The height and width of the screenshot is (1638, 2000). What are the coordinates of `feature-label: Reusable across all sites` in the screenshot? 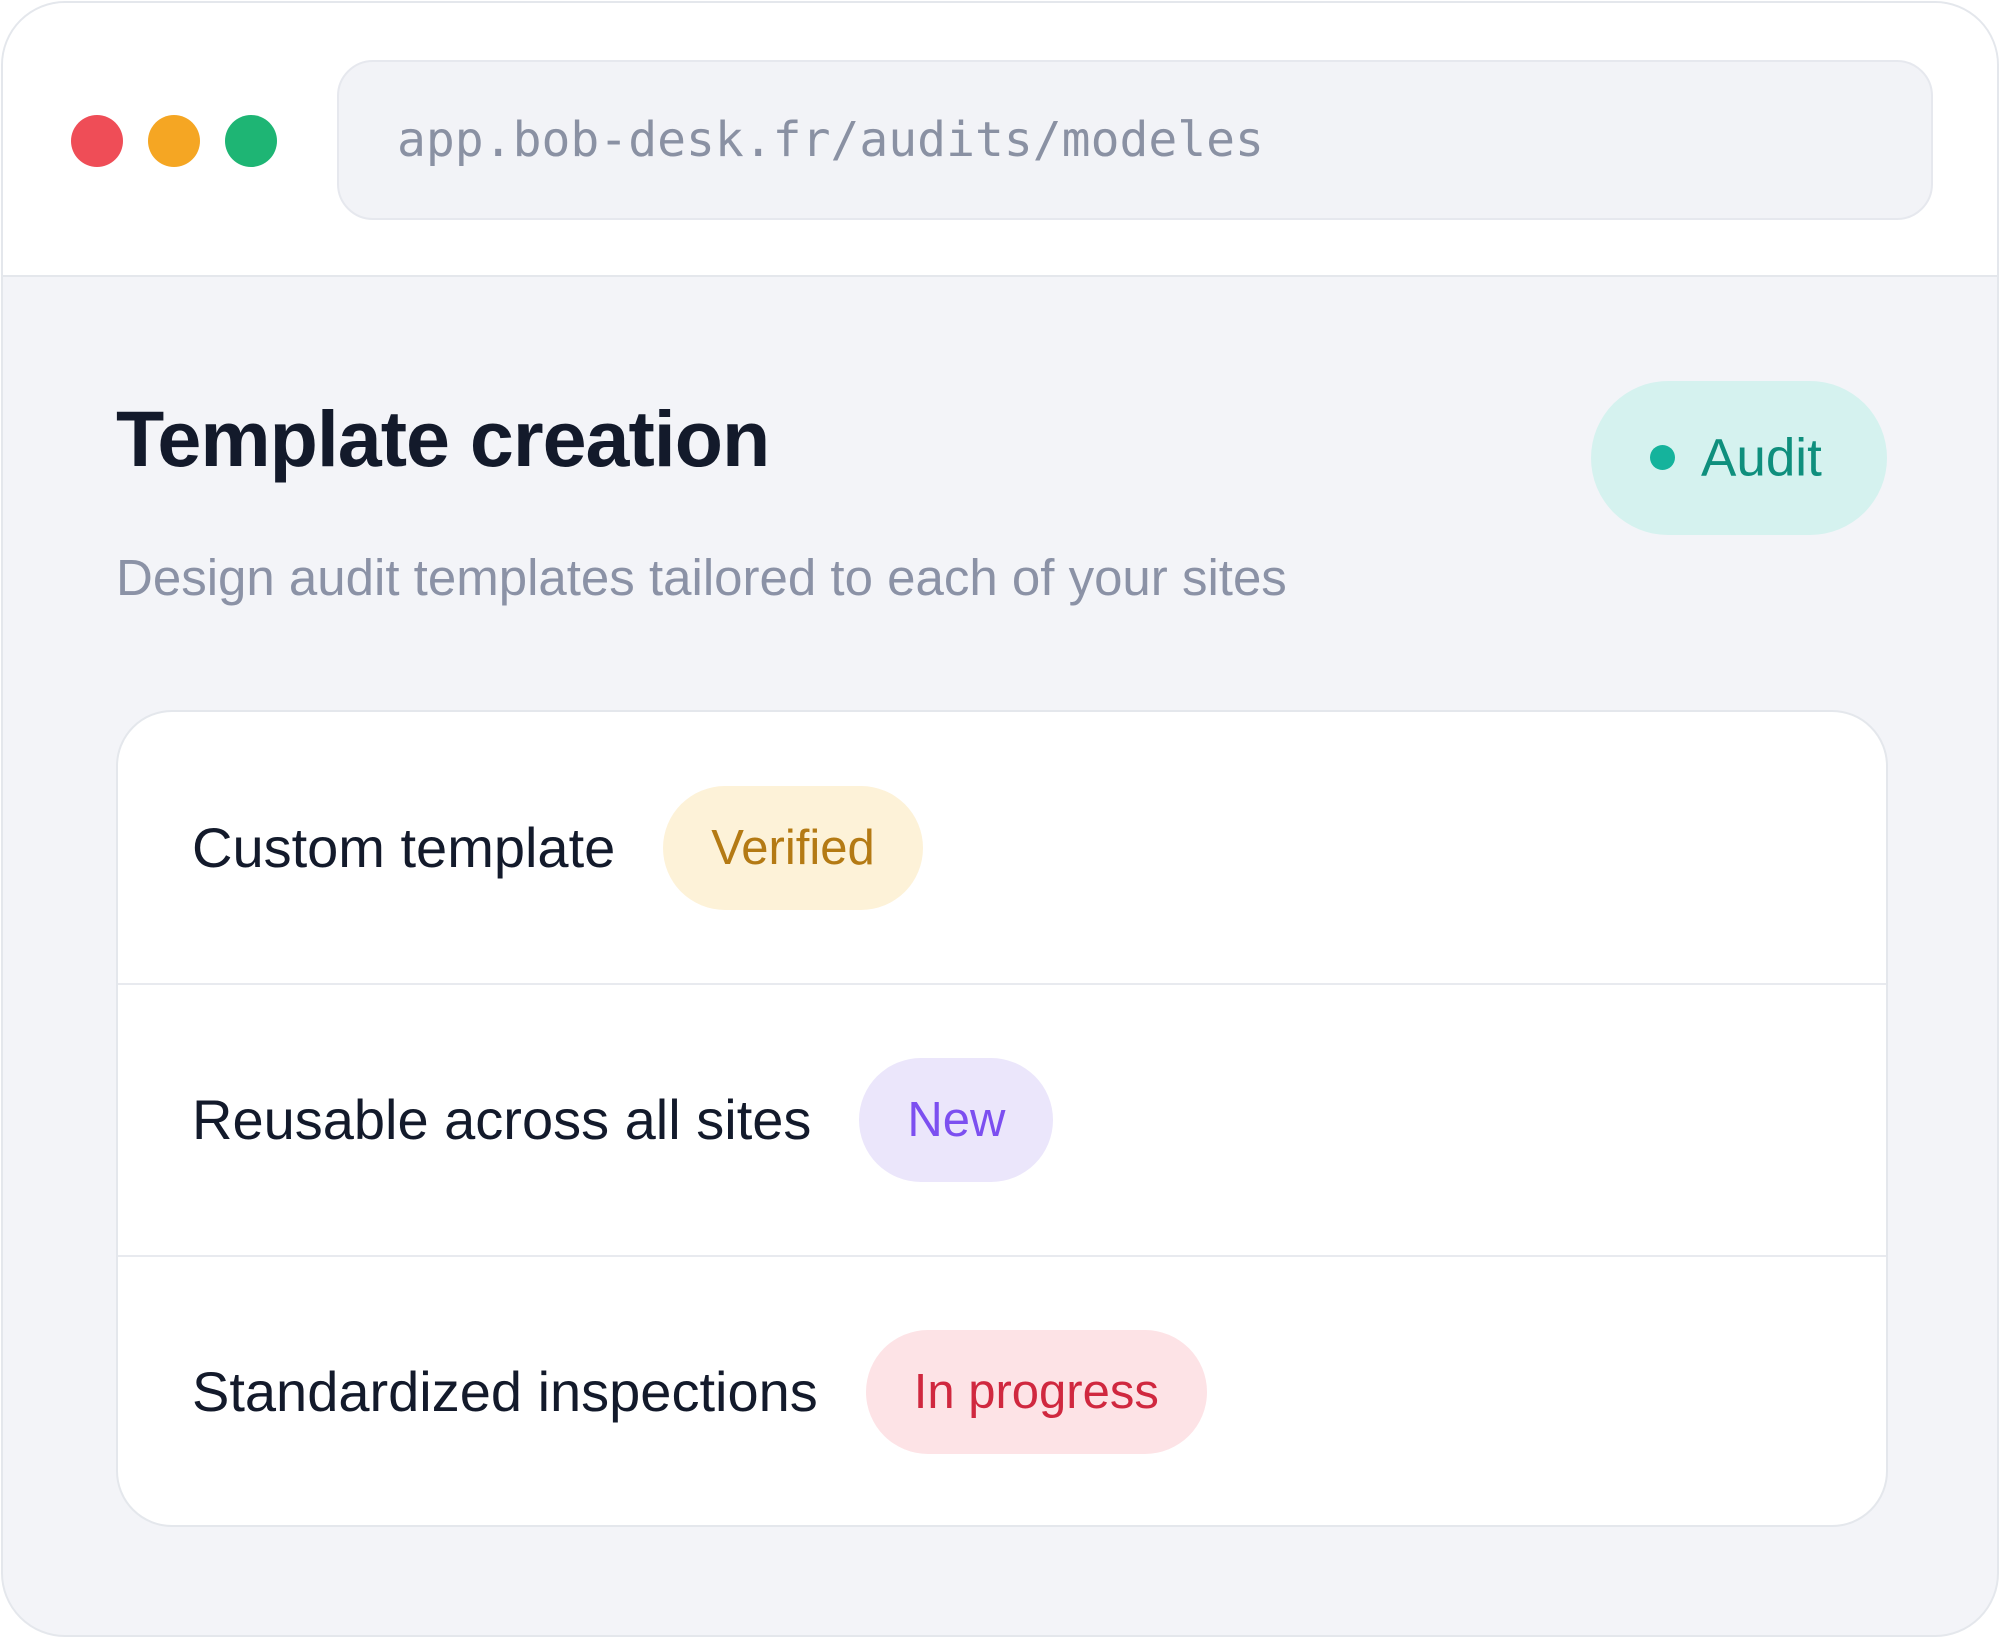 It's located at (502, 1119).